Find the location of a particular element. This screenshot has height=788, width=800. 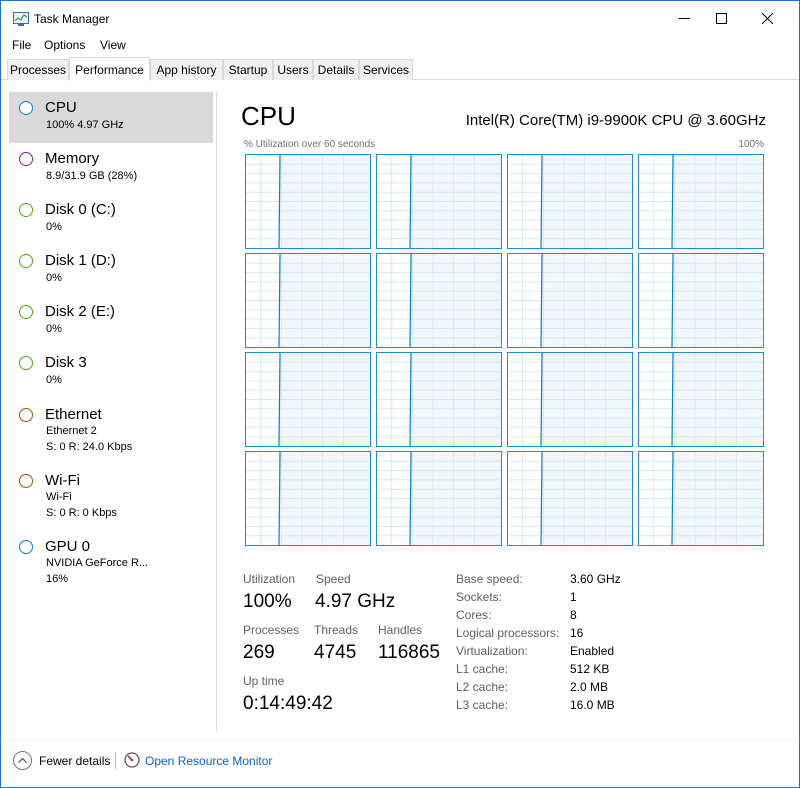

spec-label: L2 cache: is located at coordinates (482, 687).